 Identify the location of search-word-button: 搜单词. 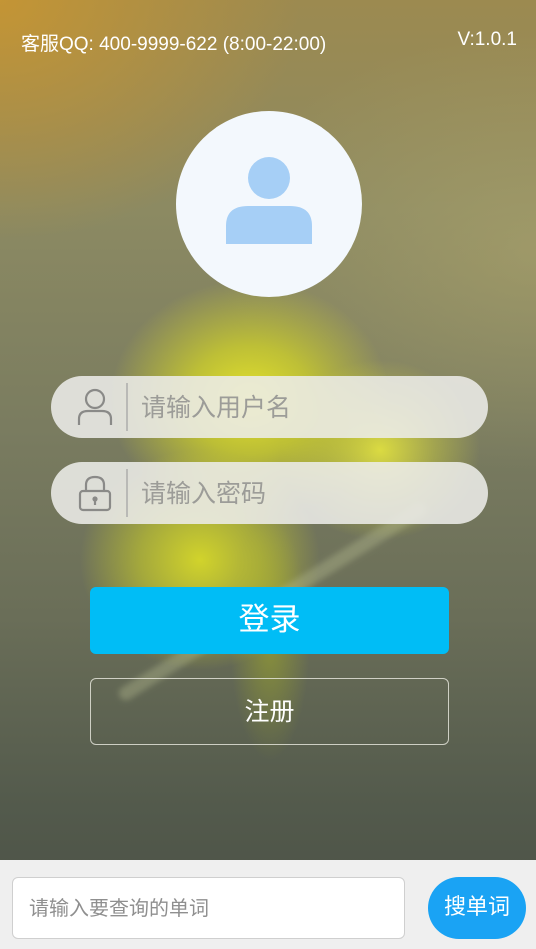
(477, 908).